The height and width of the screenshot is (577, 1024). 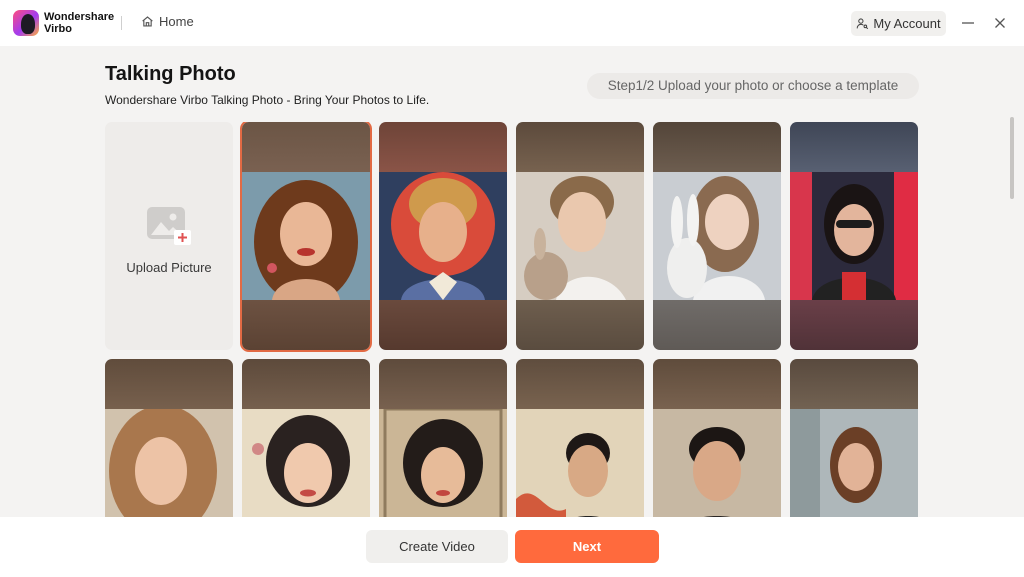 What do you see at coordinates (1000, 23) in the screenshot?
I see `close-icon` at bounding box center [1000, 23].